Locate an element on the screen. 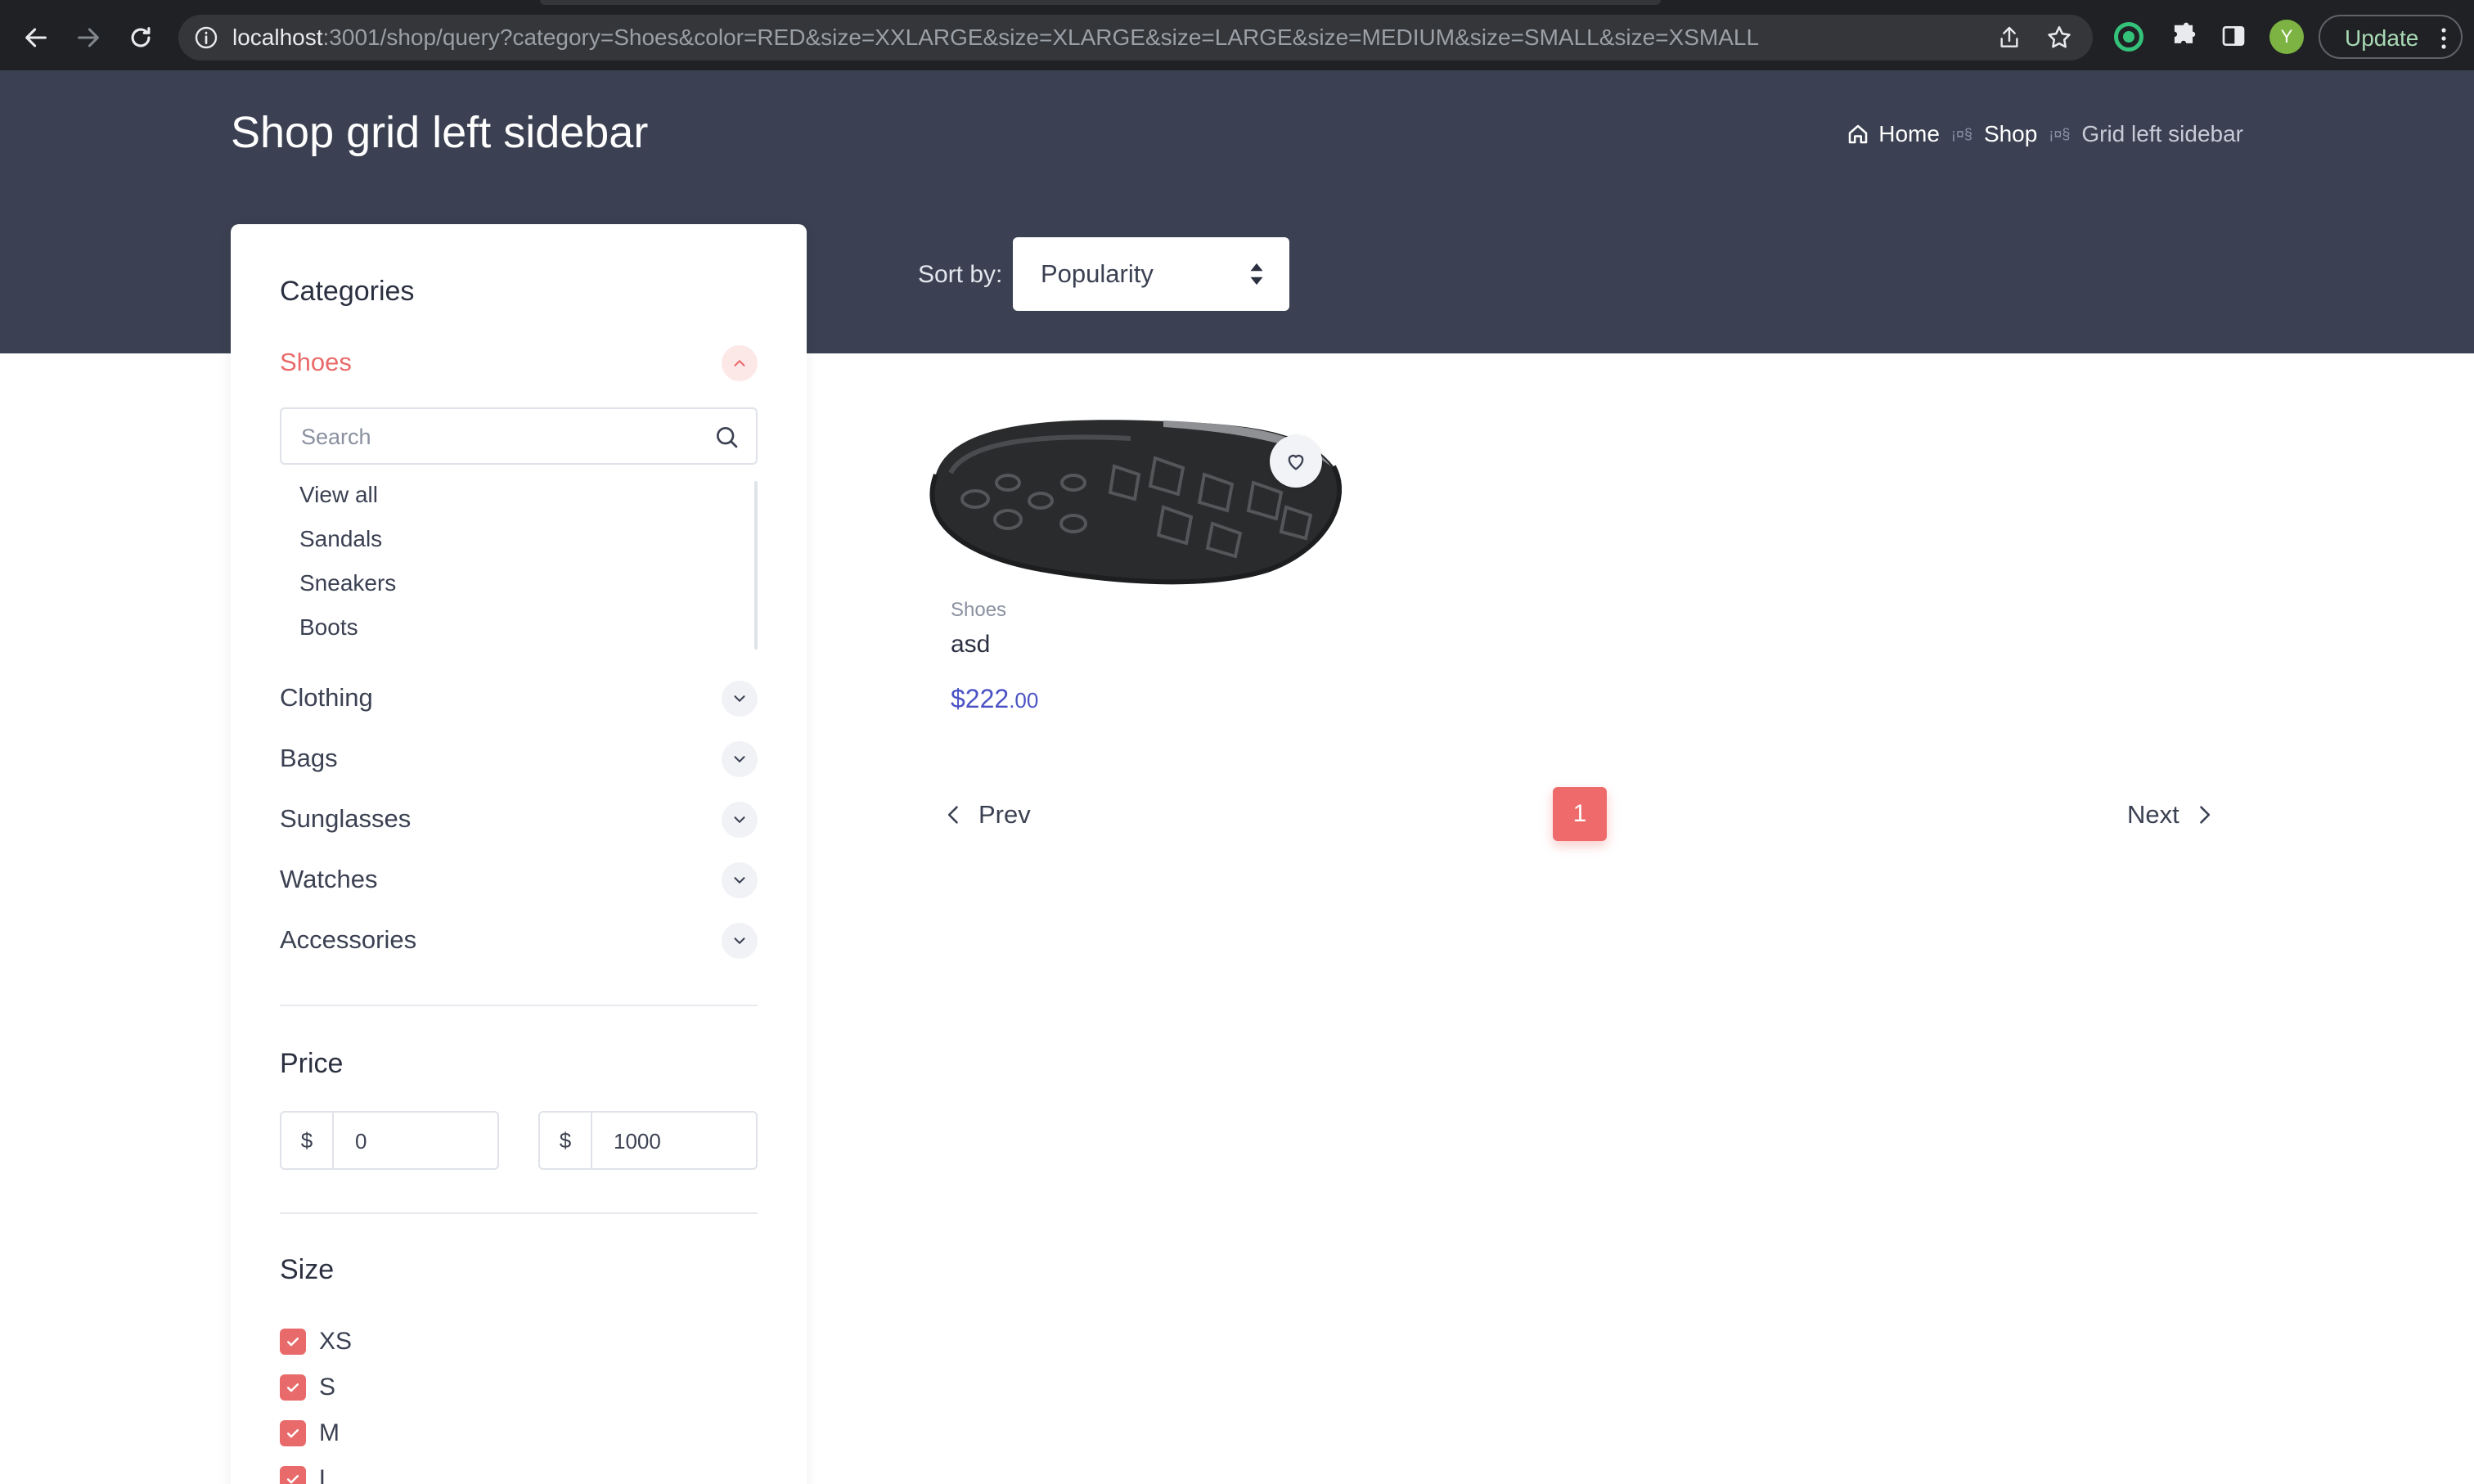 This screenshot has height=1484, width=2474. product-category: Shoes is located at coordinates (978, 610).